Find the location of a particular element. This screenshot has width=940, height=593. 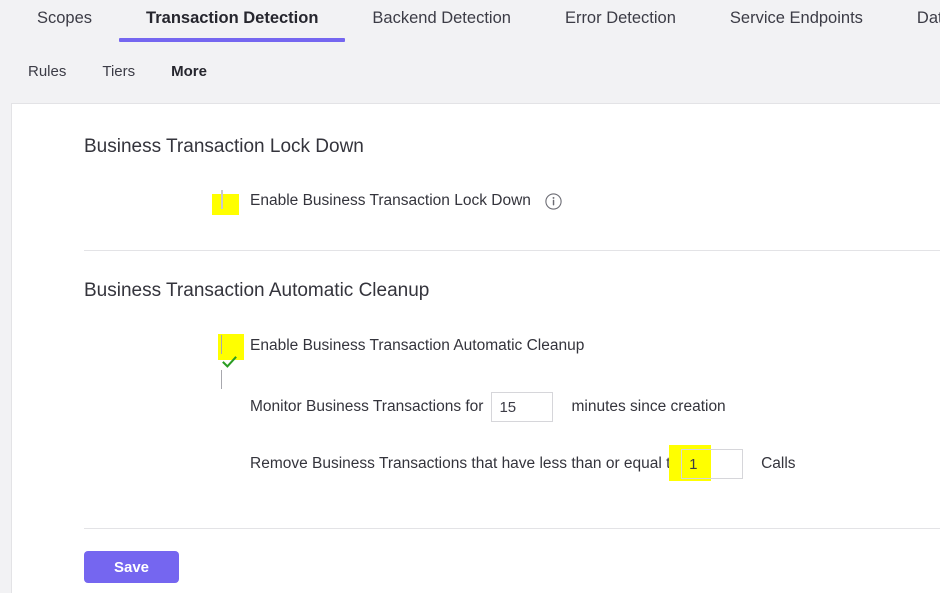

remove-calls-input is located at coordinates (712, 464).